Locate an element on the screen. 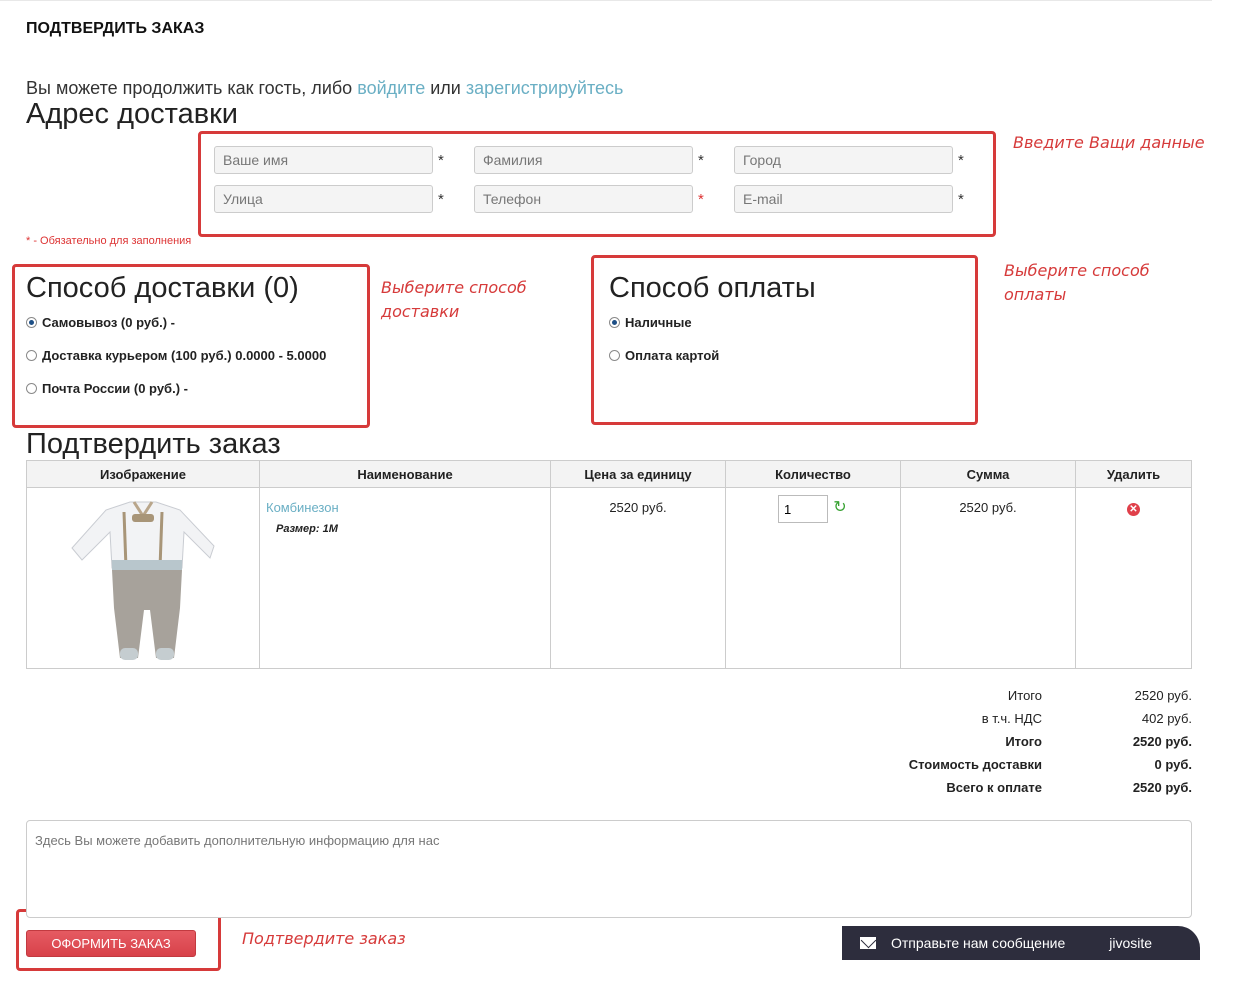 This screenshot has height=983, width=1250. refresh-icon: ↻ is located at coordinates (840, 508).